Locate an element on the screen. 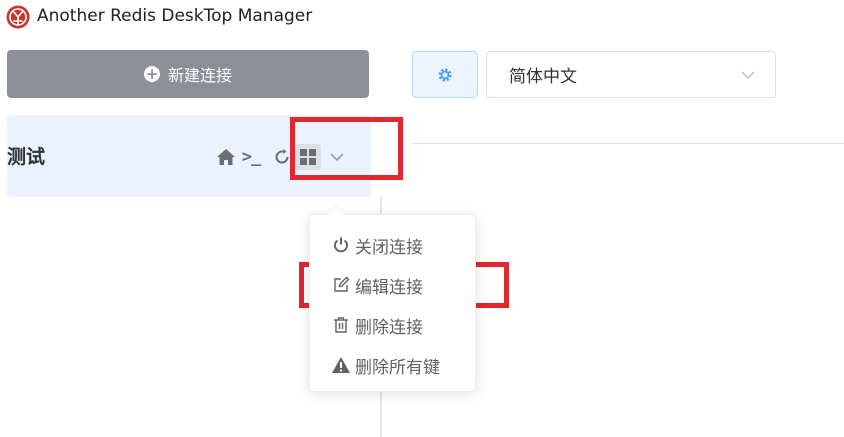  menu-item-delete-all-keys: 删除所有键 is located at coordinates (385, 365).